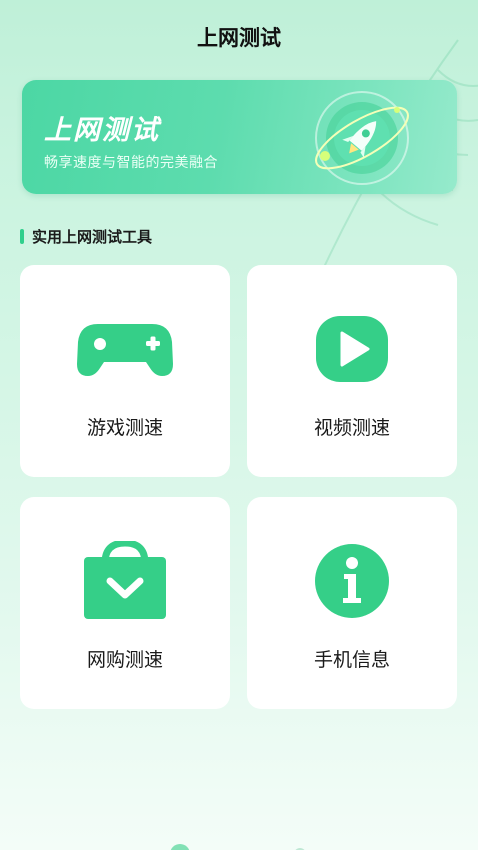  I want to click on banner-subtitle: 畅享速度与智能的完美融合, so click(131, 163).